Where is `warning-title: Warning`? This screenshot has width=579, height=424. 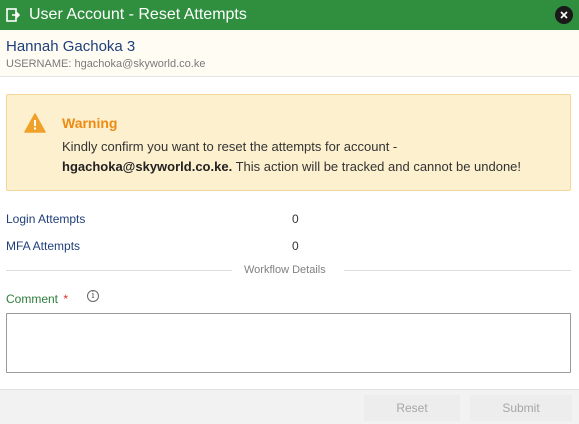 warning-title: Warning is located at coordinates (90, 123).